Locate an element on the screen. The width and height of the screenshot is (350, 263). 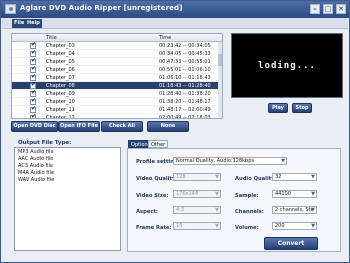
open-ifo-button: Open IFO File is located at coordinates (79, 126).